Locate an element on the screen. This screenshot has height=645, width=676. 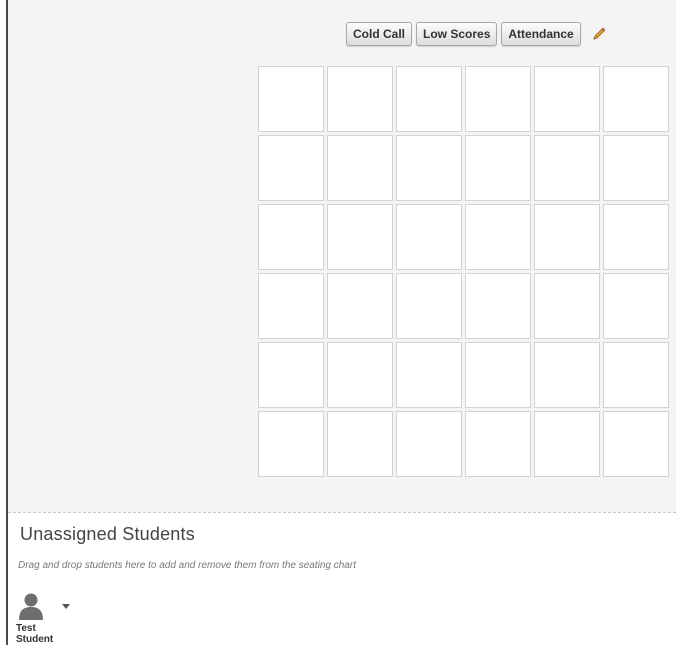
seating-toolbar: Cold Call Low Scores Attendance is located at coordinates (476, 34).